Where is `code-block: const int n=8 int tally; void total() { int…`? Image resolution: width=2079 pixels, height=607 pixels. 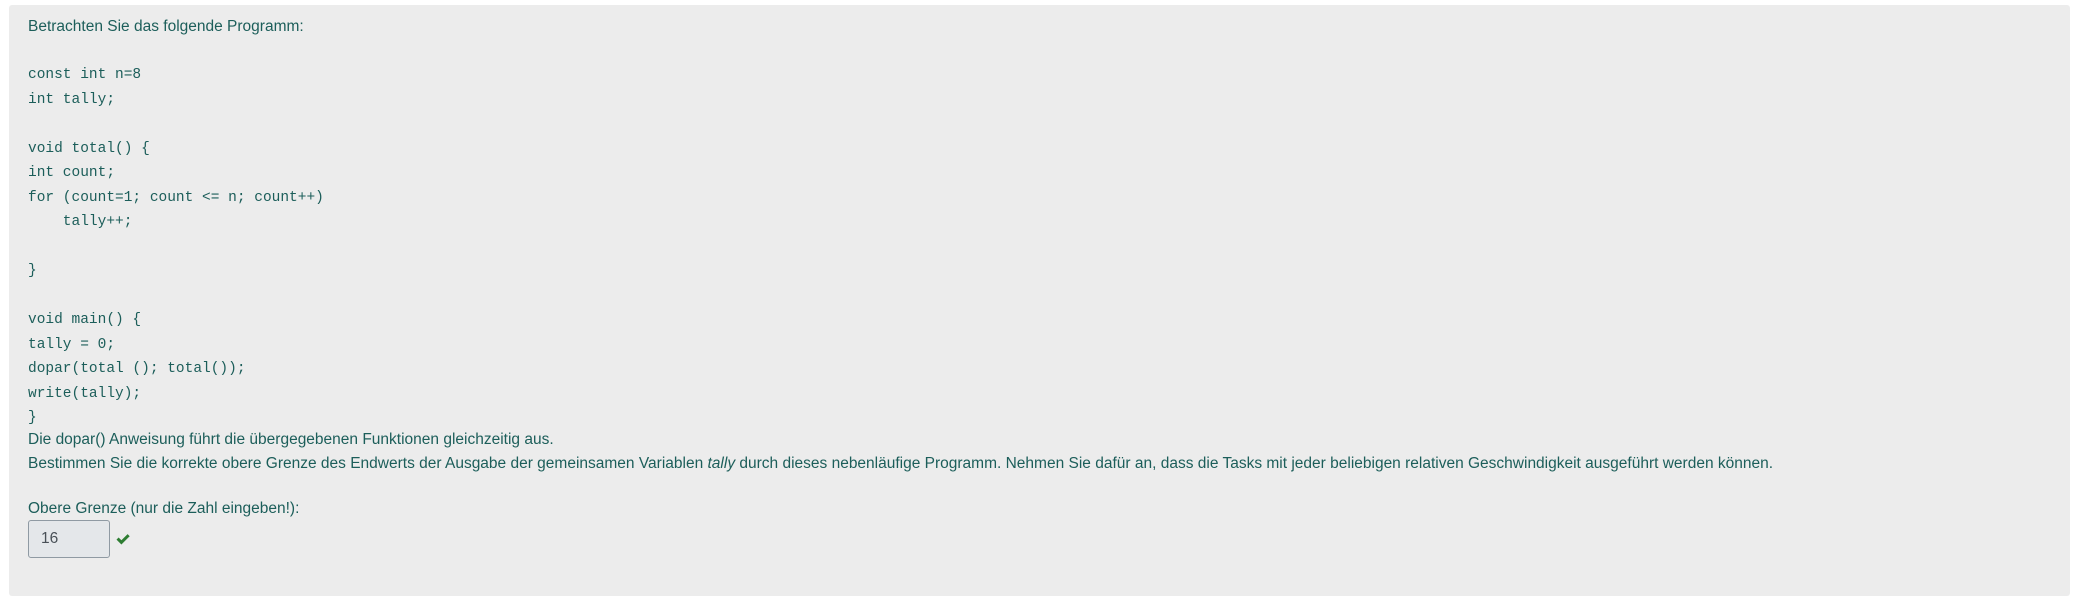
code-block: const int n=8 int tally; void total() { int… is located at coordinates (176, 247).